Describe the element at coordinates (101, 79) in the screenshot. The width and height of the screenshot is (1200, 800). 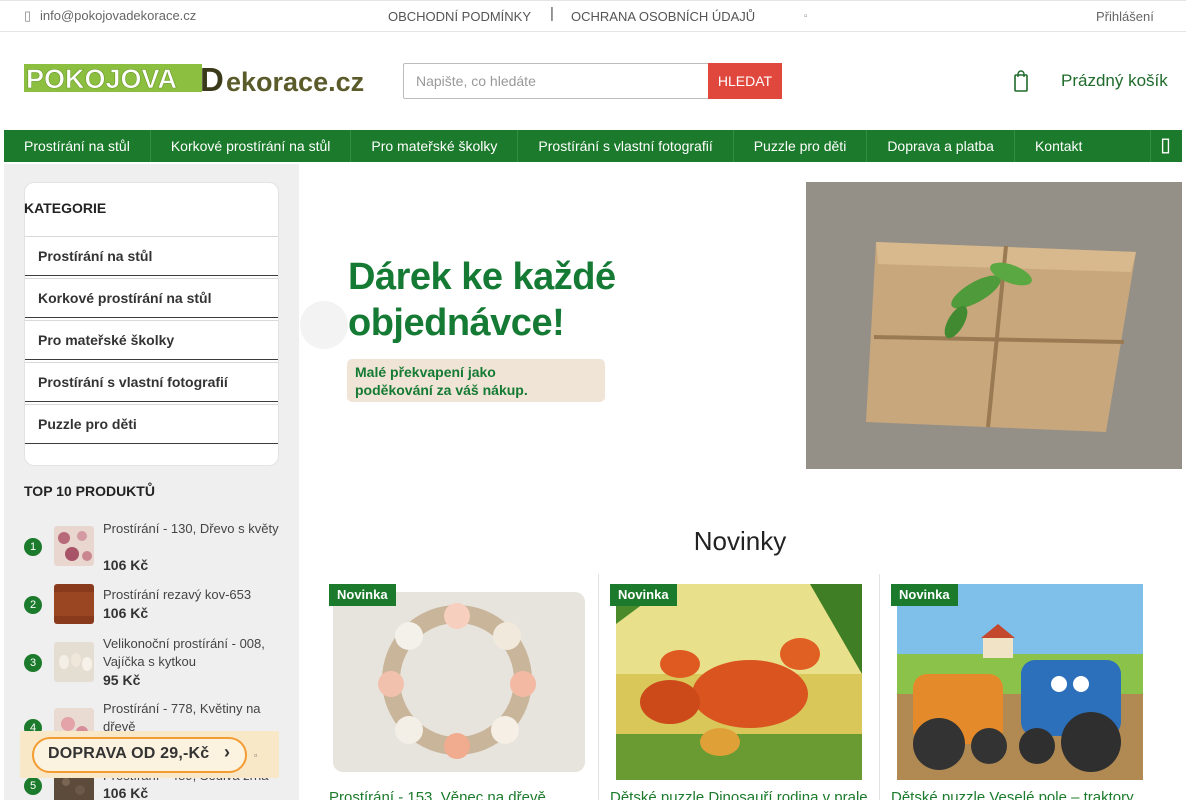
I see `logo-text-part1: POKOJOVA` at that location.